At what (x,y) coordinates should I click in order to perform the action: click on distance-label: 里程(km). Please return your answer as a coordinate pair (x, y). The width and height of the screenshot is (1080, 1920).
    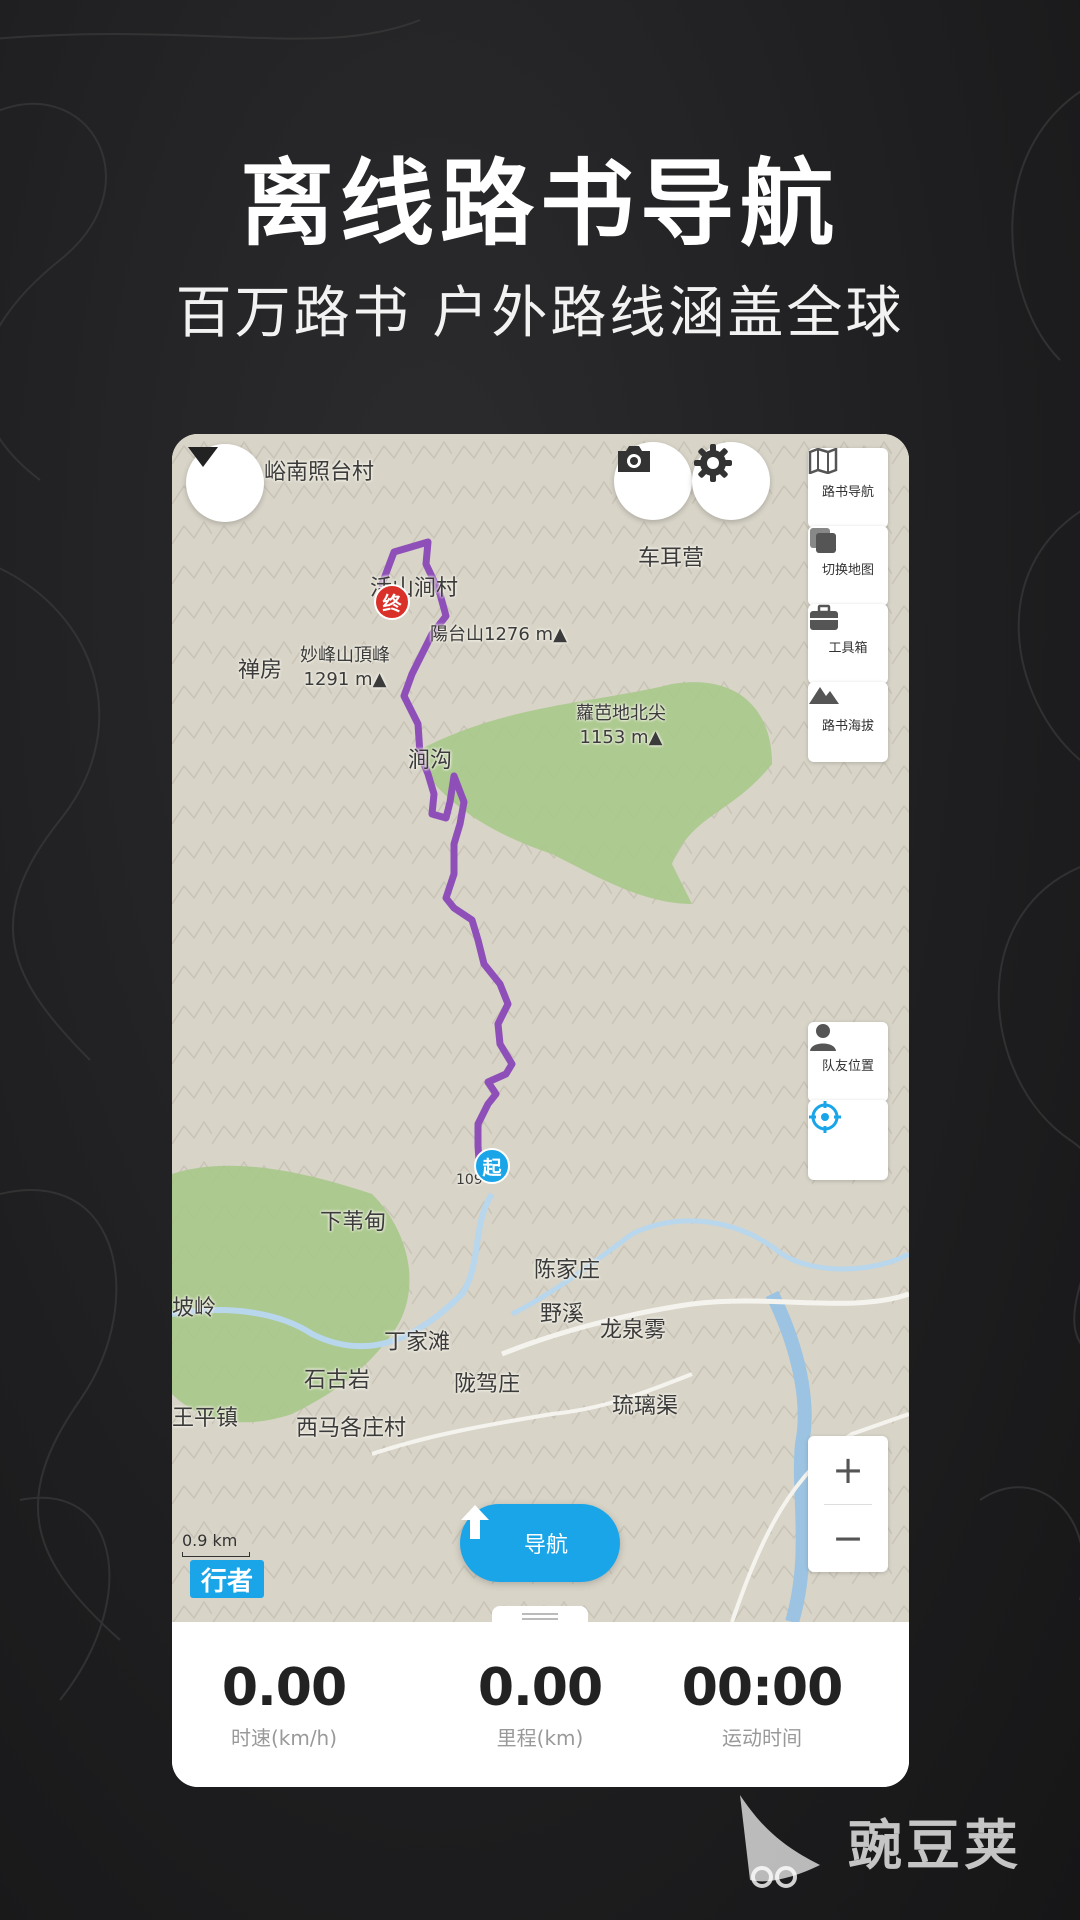
    Looking at the image, I should click on (540, 1738).